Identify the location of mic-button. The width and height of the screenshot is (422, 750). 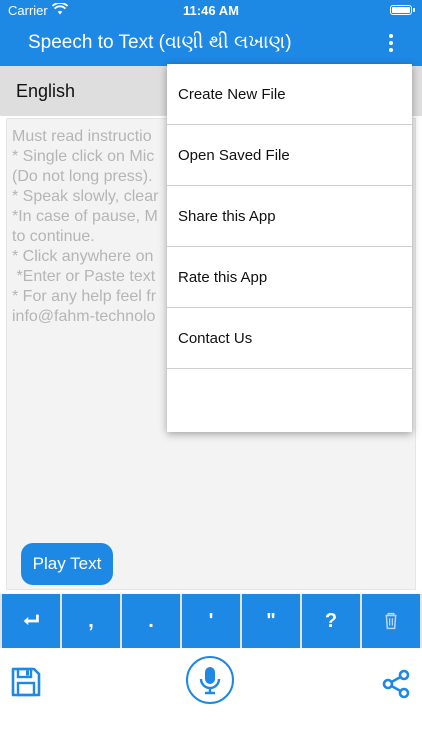
(210, 680).